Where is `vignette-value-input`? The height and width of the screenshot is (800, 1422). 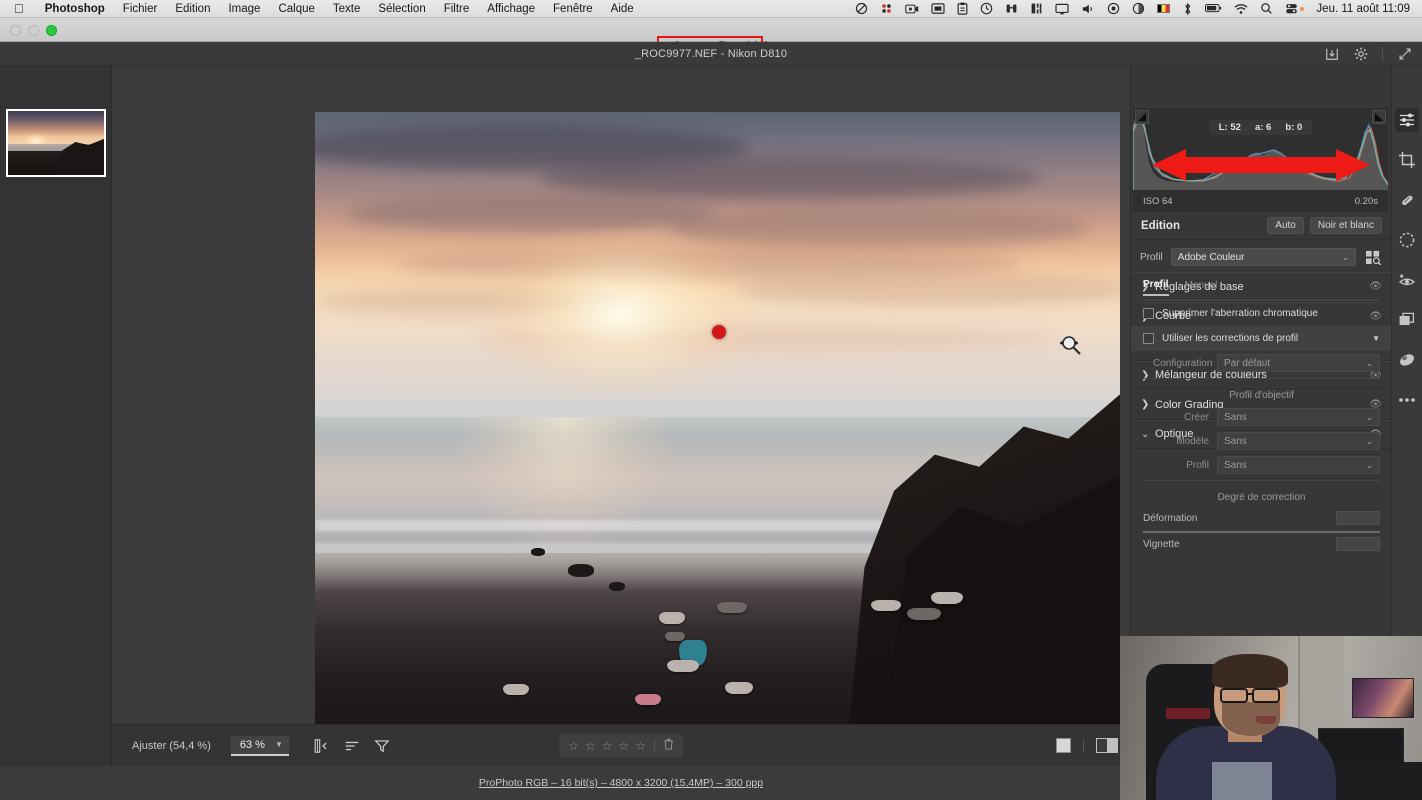 vignette-value-input is located at coordinates (1358, 544).